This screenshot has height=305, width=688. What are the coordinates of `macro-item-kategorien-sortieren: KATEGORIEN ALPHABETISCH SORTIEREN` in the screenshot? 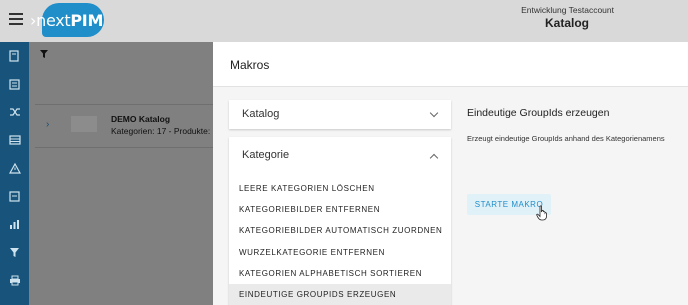 It's located at (340, 273).